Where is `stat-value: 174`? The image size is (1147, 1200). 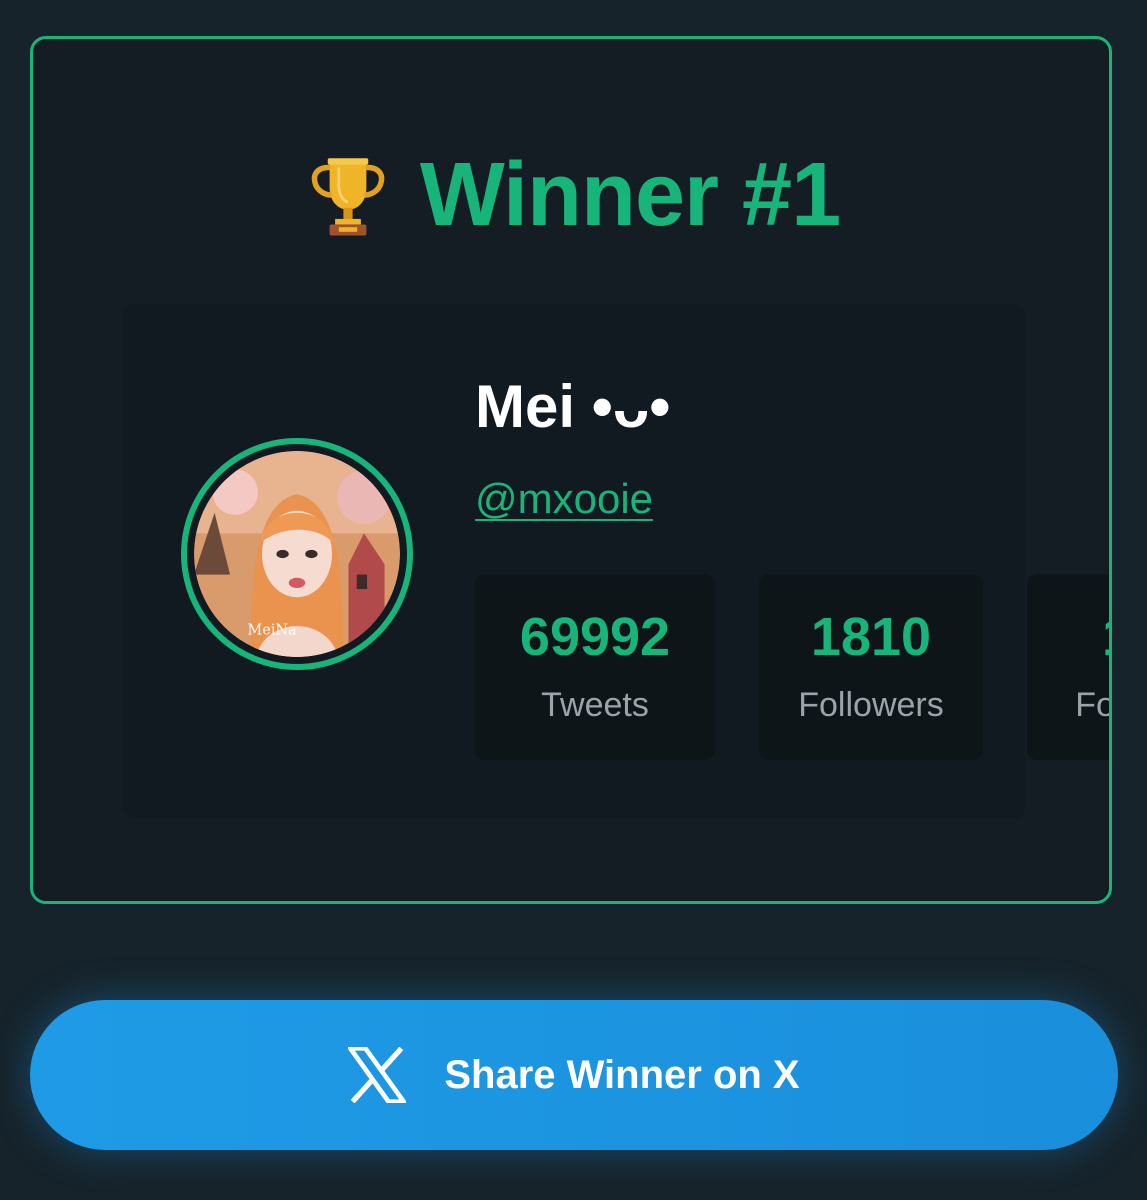 stat-value: 174 is located at coordinates (1068, 637).